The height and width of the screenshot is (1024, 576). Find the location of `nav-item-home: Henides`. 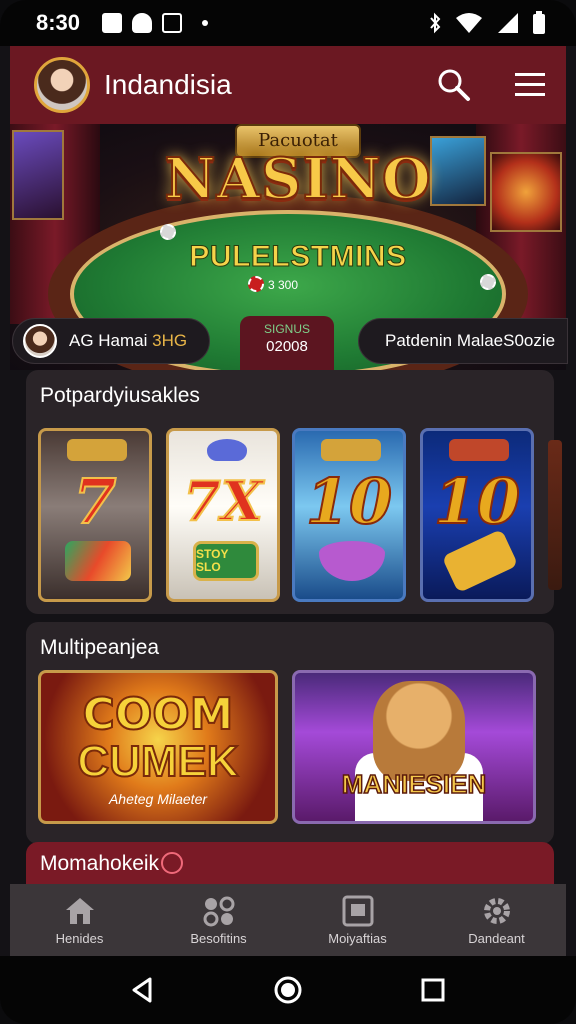

nav-item-home: Henides is located at coordinates (80, 920).